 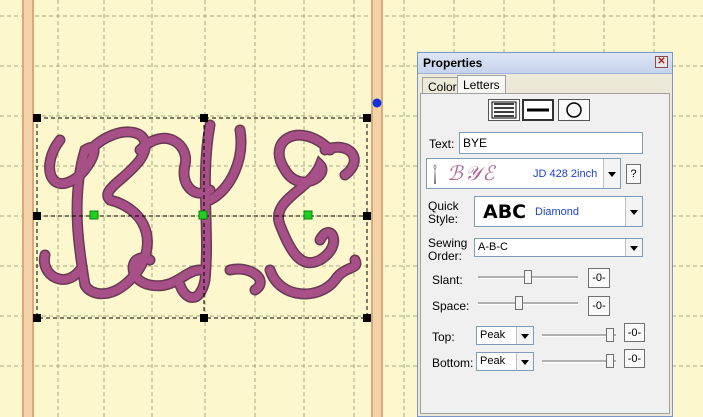 I want to click on top-reset-button: -0-, so click(x=634, y=332).